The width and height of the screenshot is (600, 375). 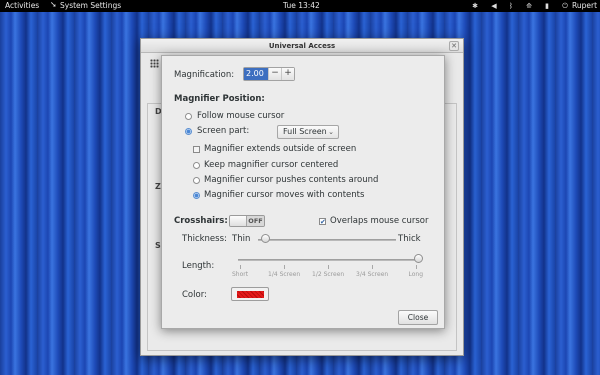 I want to click on pushes-contents-label: Magnifier cursor pushes contents around, so click(x=291, y=180).